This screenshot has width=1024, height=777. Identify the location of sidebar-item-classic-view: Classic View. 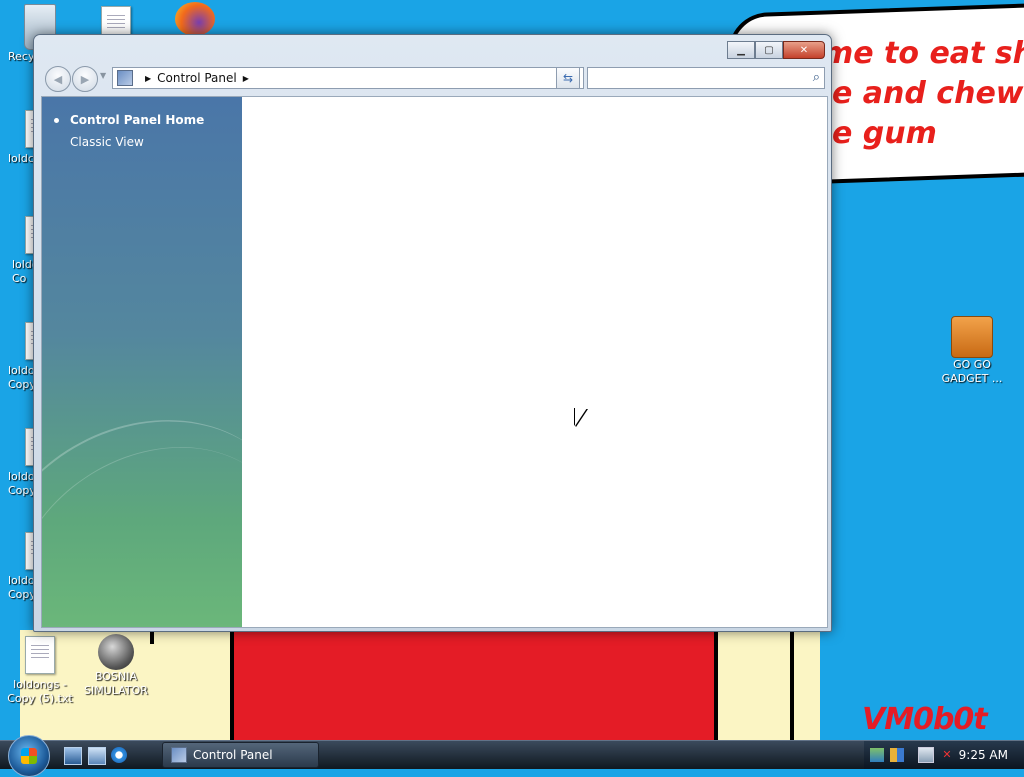
(107, 142).